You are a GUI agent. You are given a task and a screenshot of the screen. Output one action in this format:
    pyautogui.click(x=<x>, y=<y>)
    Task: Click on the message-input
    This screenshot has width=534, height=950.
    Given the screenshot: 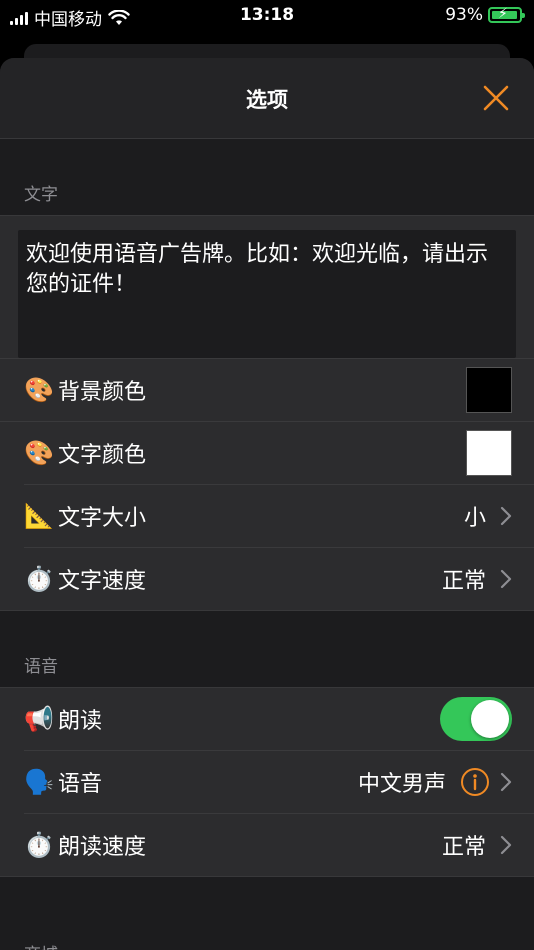 What is the action you would take?
    pyautogui.click(x=267, y=294)
    